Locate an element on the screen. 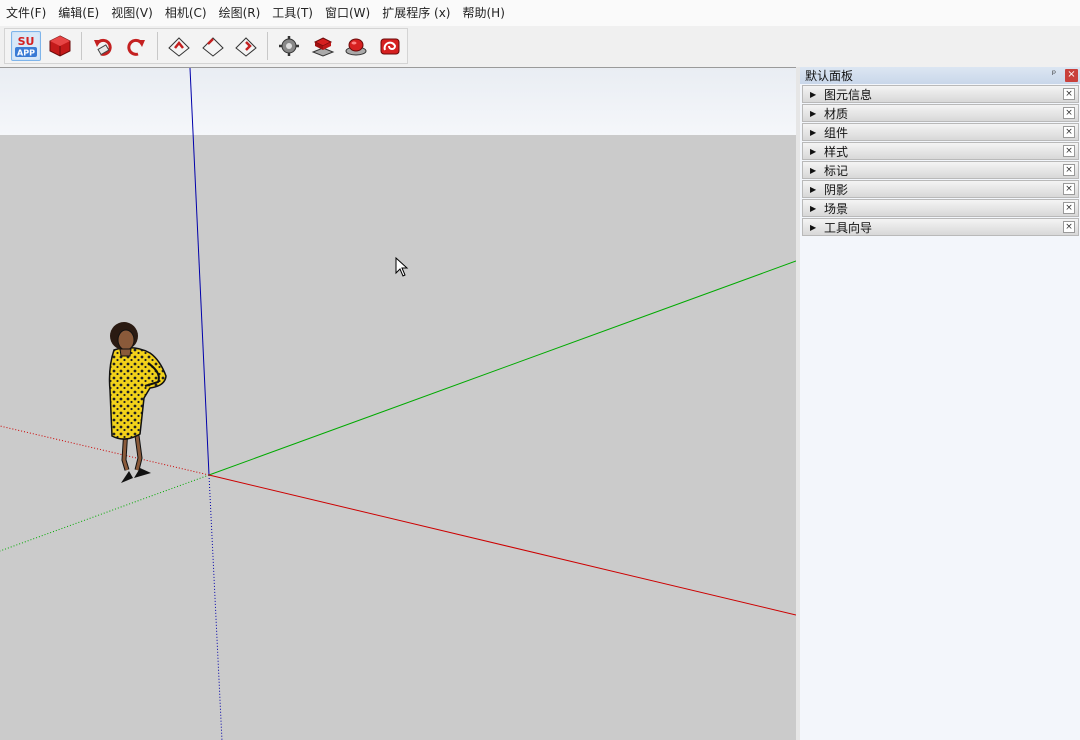 This screenshot has height=740, width=1080. panel-label: 场景 is located at coordinates (836, 208).